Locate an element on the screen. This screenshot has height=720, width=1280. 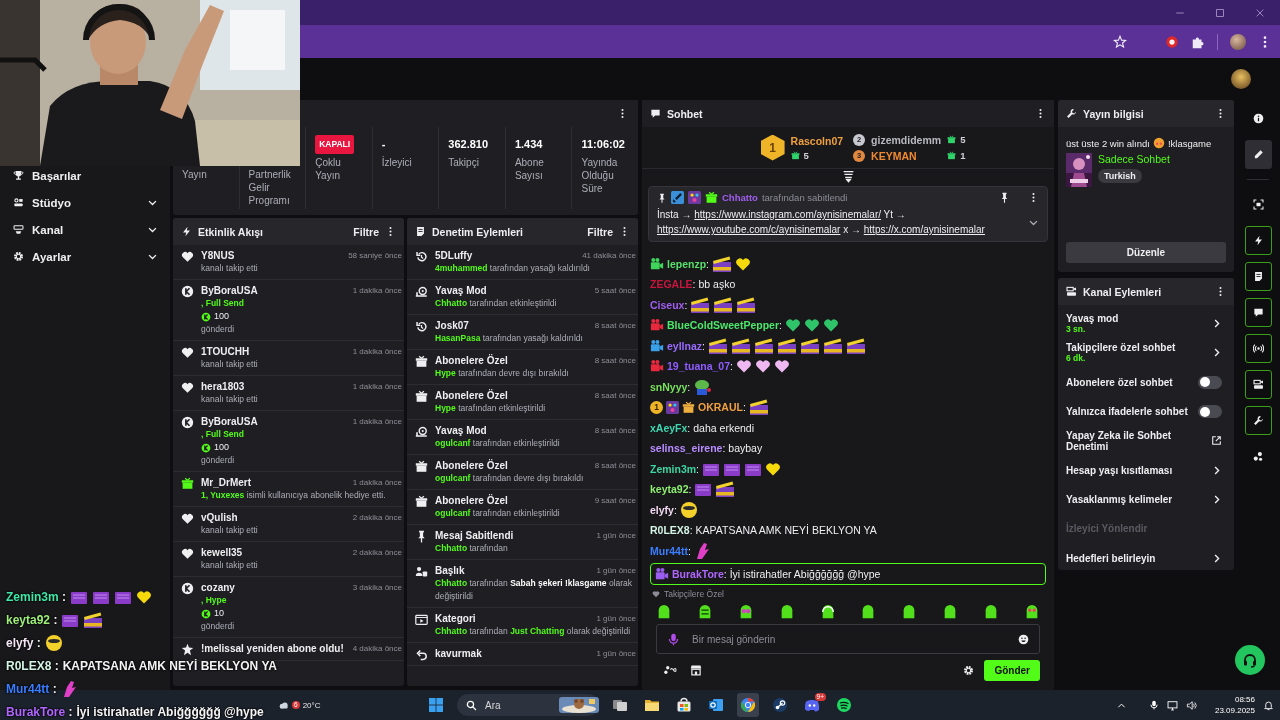
message-text: İyi istirahatler Abiğğğğğğ @hype is located at coordinates (805, 574).